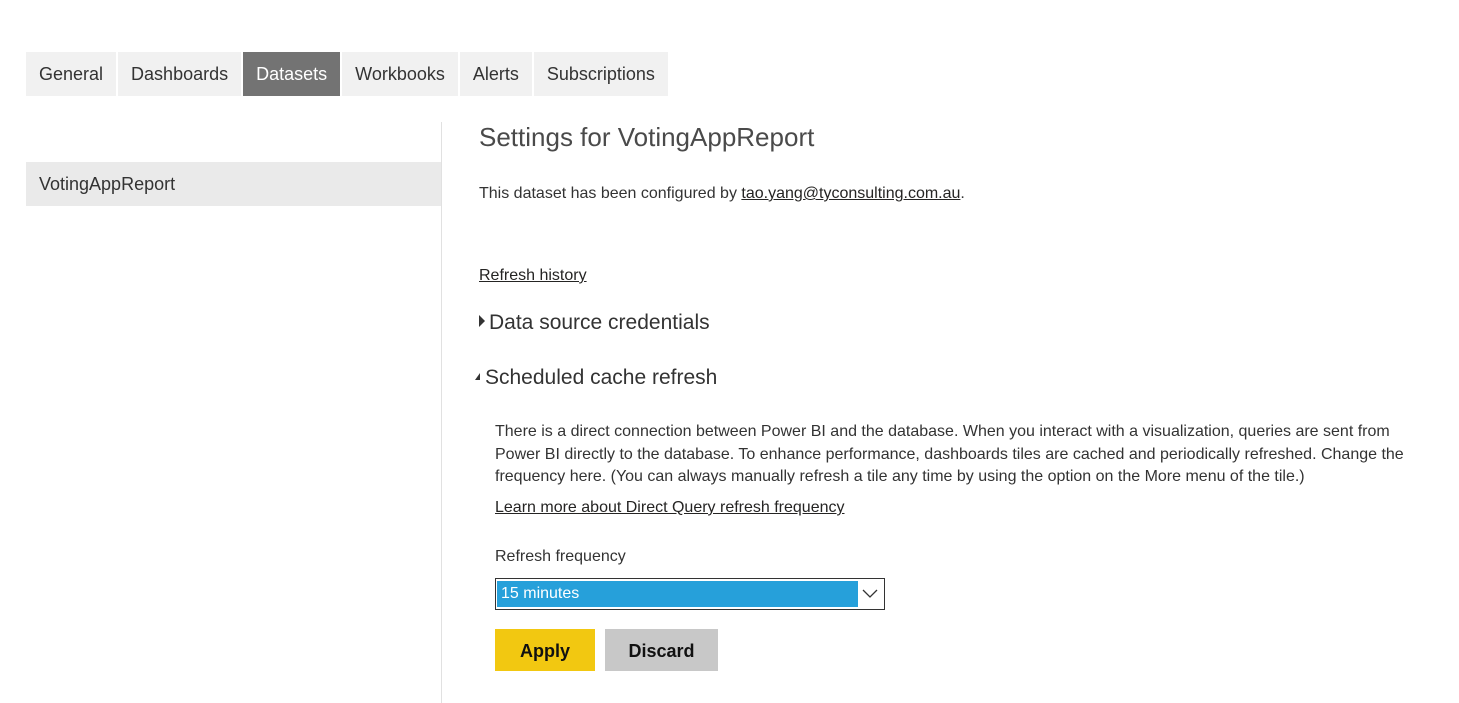 The height and width of the screenshot is (703, 1459). Describe the element at coordinates (533, 276) in the screenshot. I see `refresh-history-link: Refresh history` at that location.